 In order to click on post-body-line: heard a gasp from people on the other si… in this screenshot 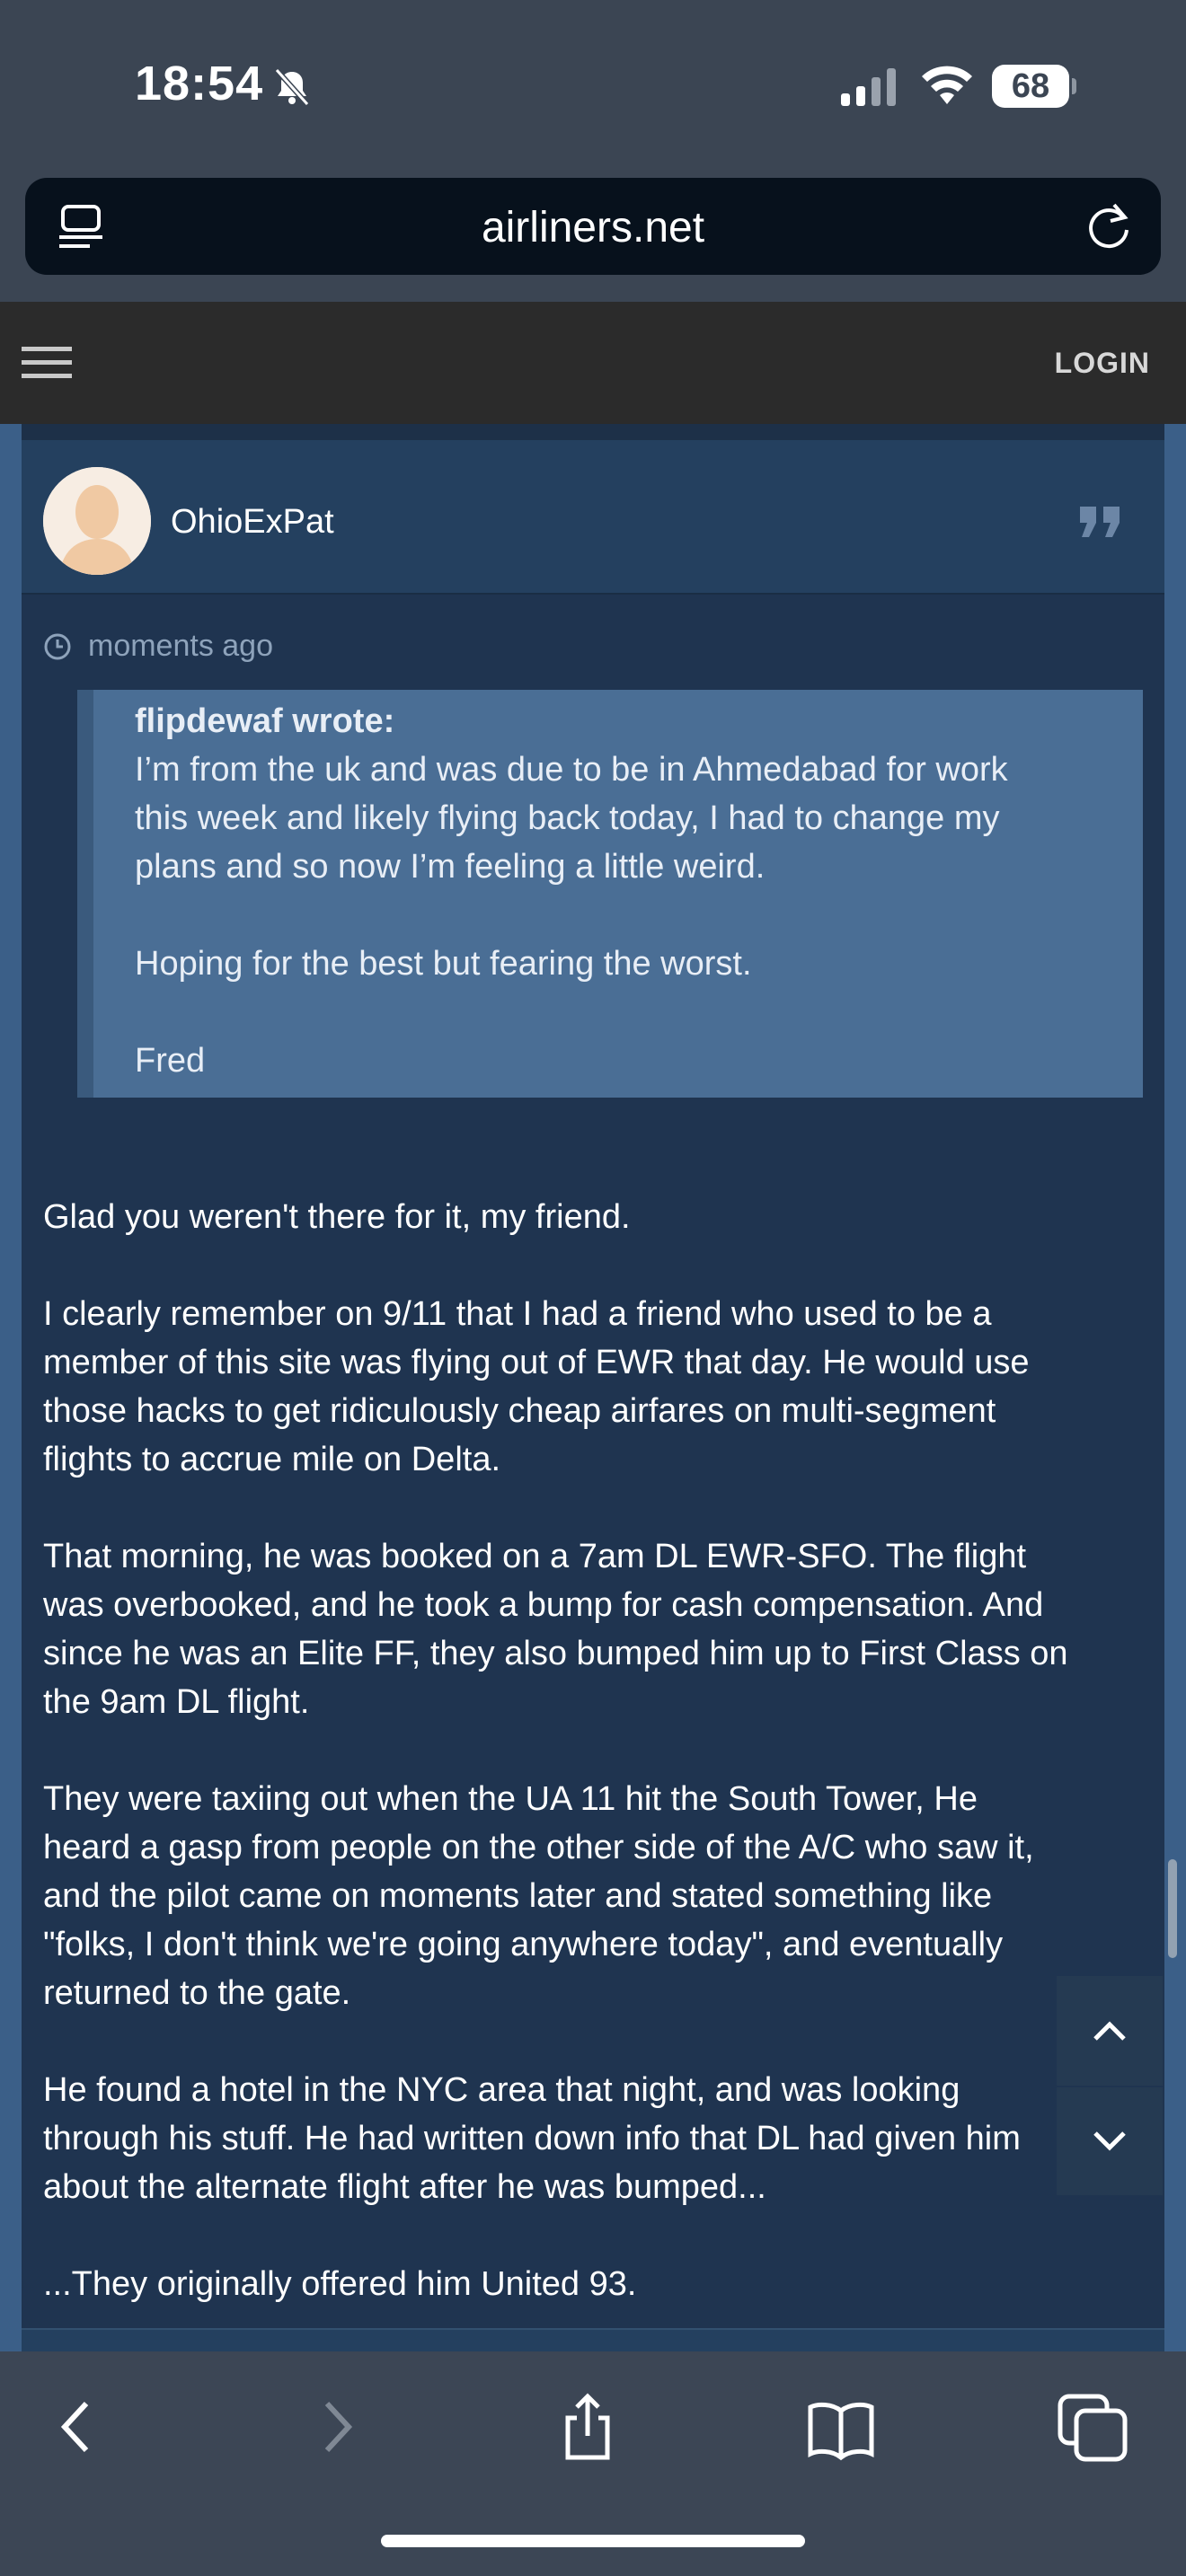, I will do `click(538, 1847)`.